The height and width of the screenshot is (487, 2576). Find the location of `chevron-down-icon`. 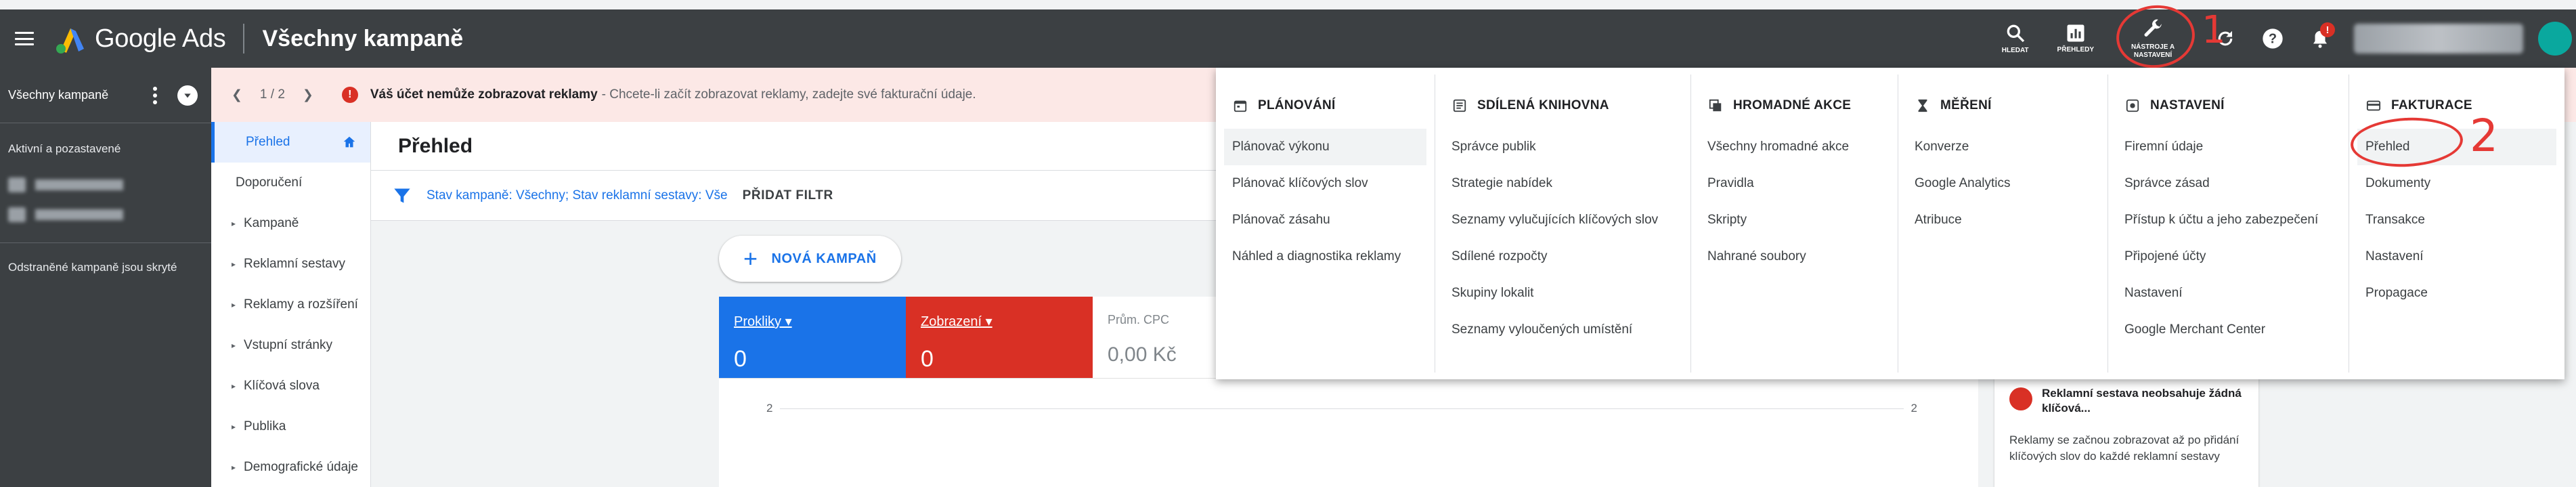

chevron-down-icon is located at coordinates (187, 95).